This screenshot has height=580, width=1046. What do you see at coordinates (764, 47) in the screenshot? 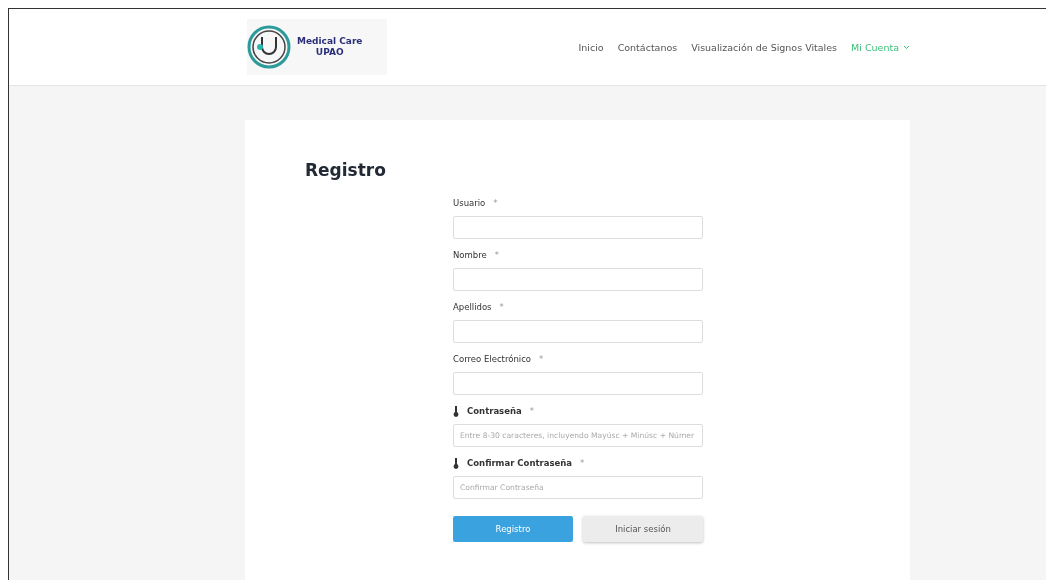
I see `nav-link: Visualización de Signos Vitales` at bounding box center [764, 47].